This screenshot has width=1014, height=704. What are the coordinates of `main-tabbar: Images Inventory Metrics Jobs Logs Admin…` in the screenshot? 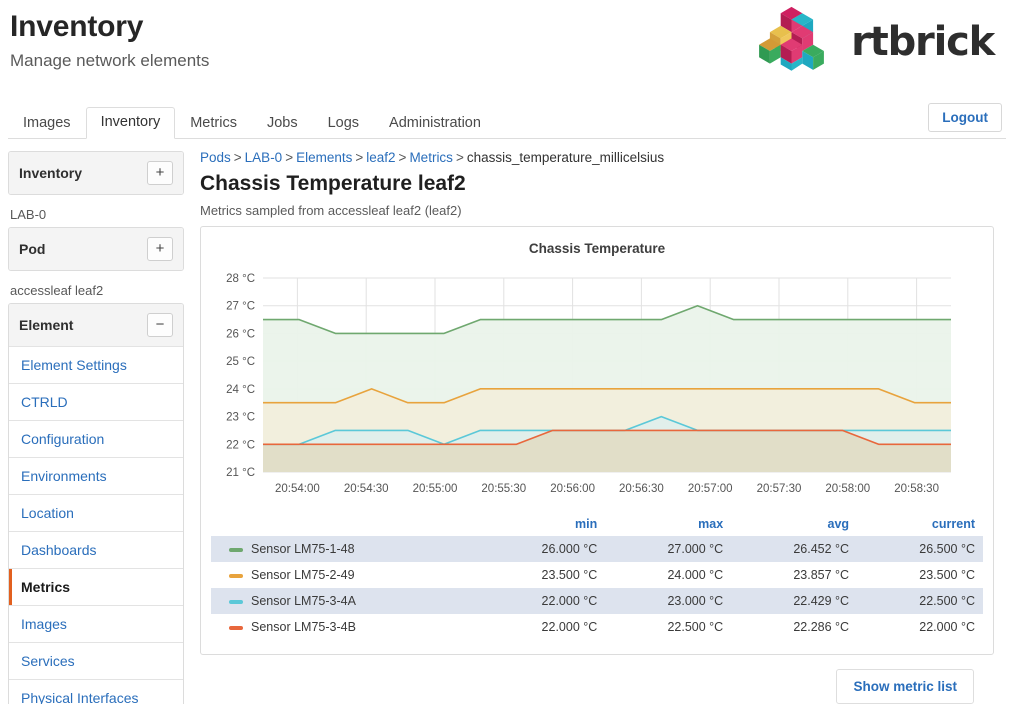 It's located at (507, 121).